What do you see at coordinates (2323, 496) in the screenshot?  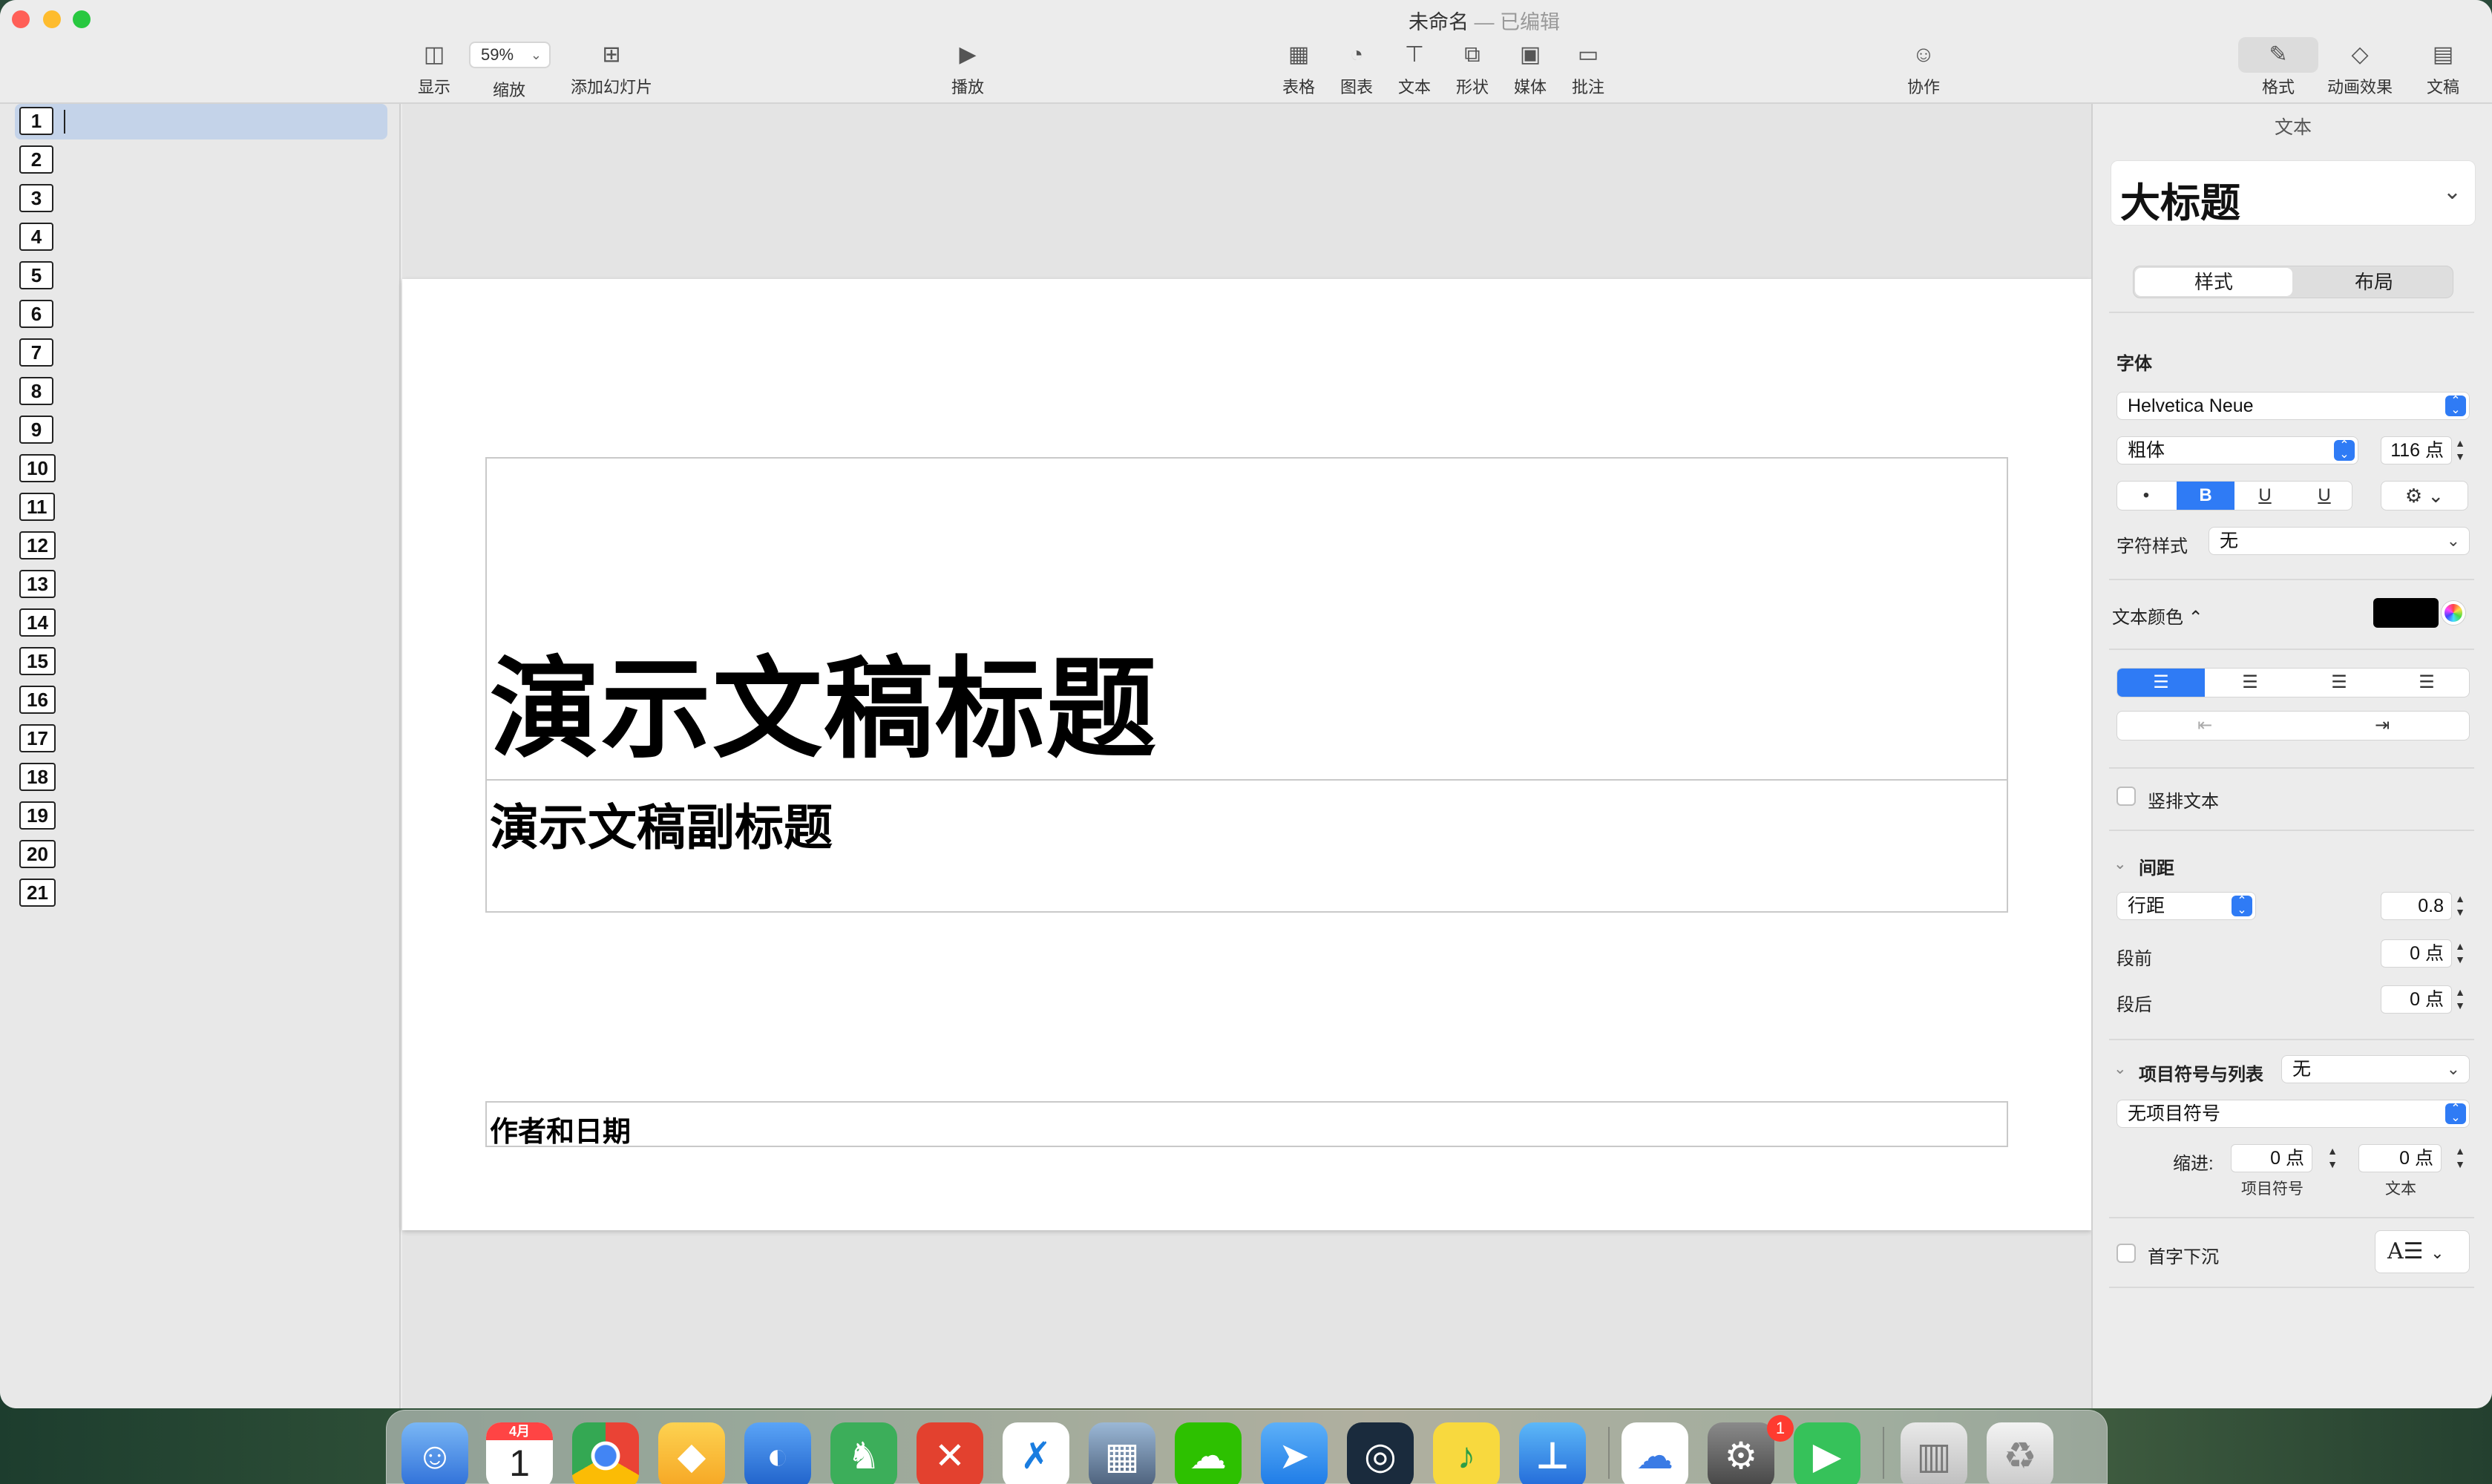 I see `strikethrough-button: U` at bounding box center [2323, 496].